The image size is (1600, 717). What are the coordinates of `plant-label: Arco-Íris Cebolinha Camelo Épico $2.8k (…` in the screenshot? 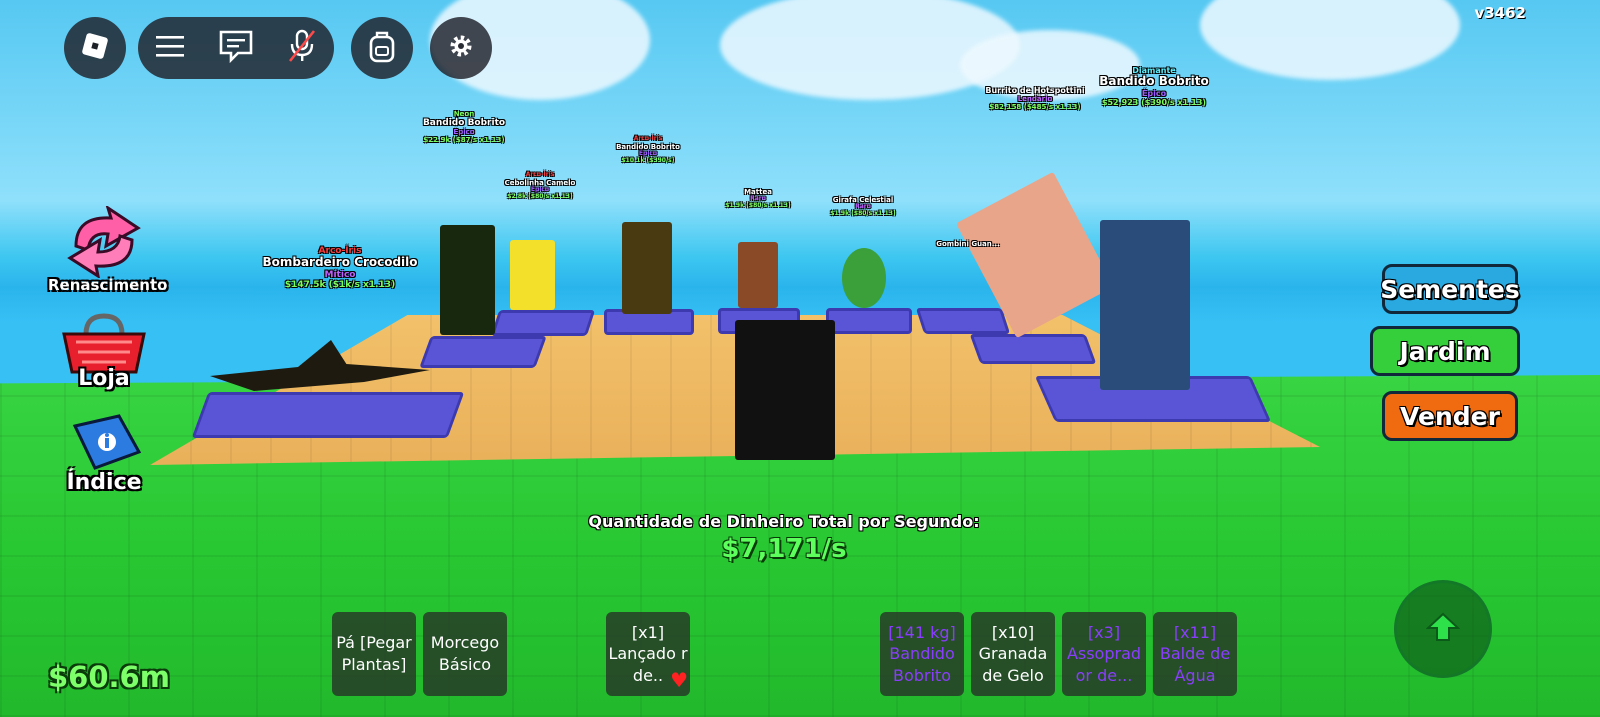 It's located at (540, 186).